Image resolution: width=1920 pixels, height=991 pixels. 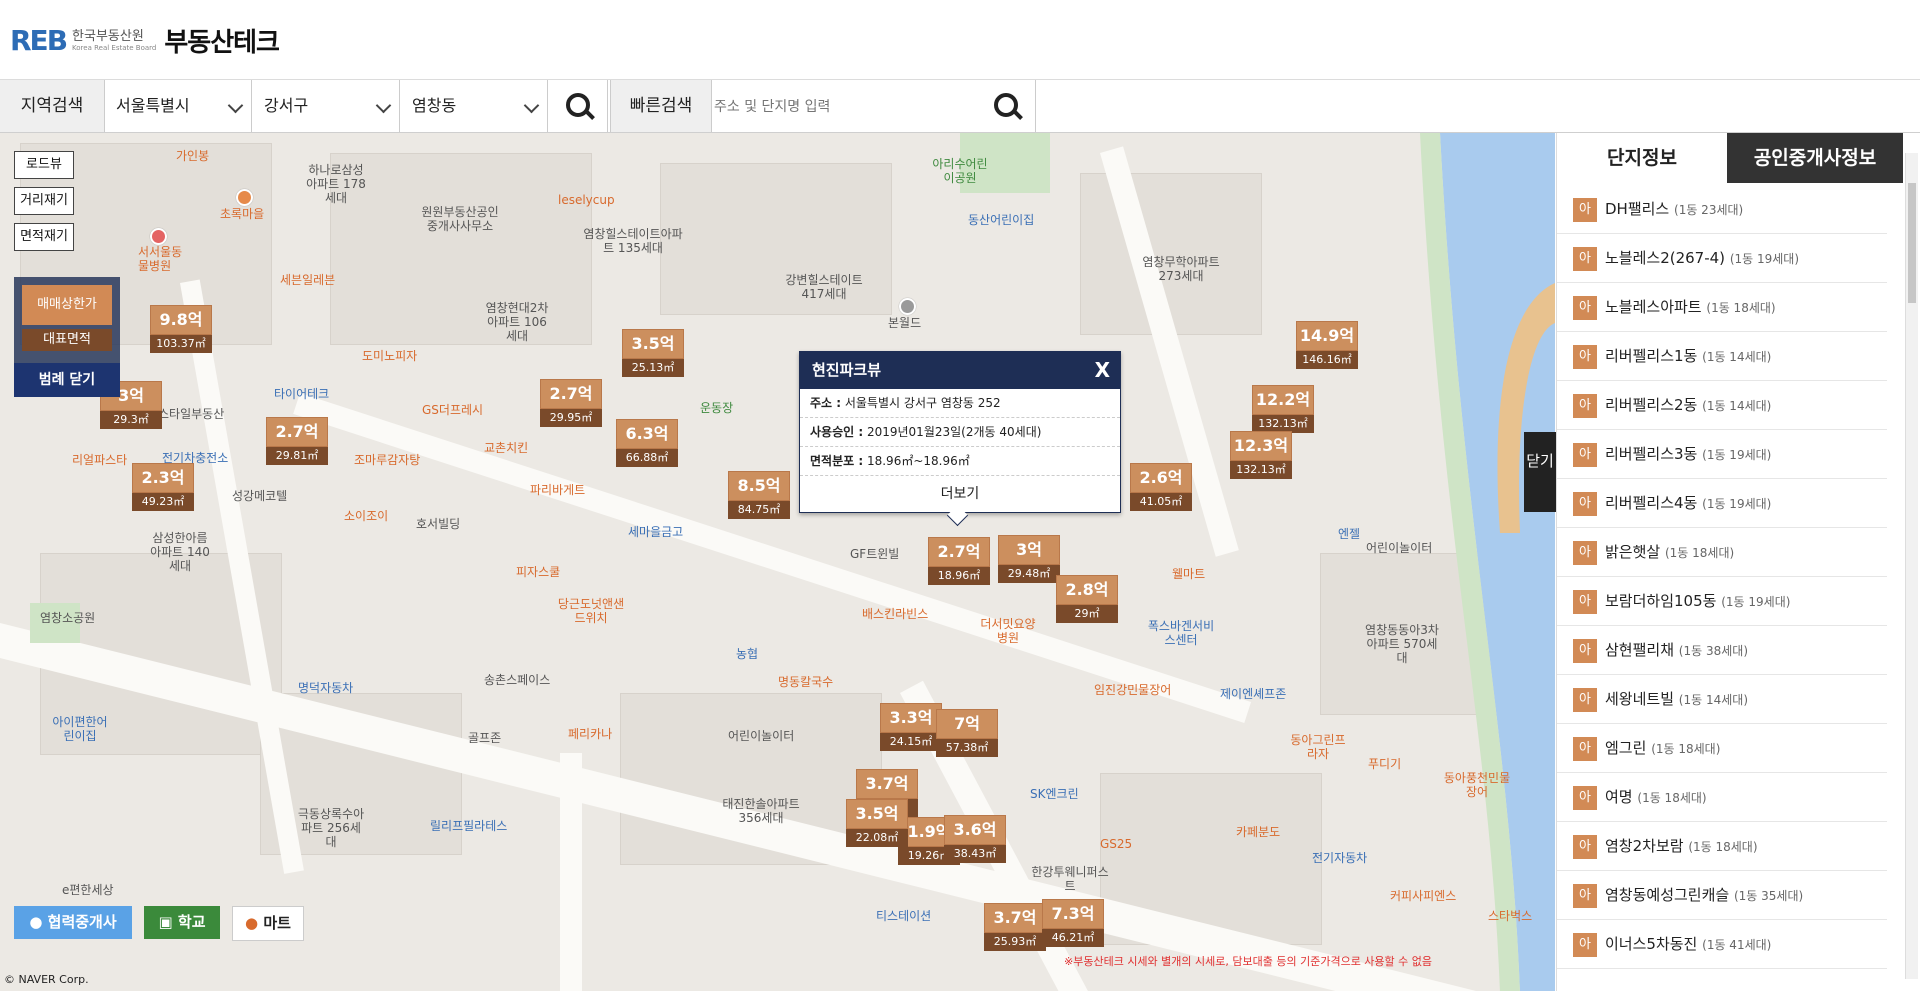 What do you see at coordinates (286, 105) in the screenshot?
I see `district-select-value: 강서구` at bounding box center [286, 105].